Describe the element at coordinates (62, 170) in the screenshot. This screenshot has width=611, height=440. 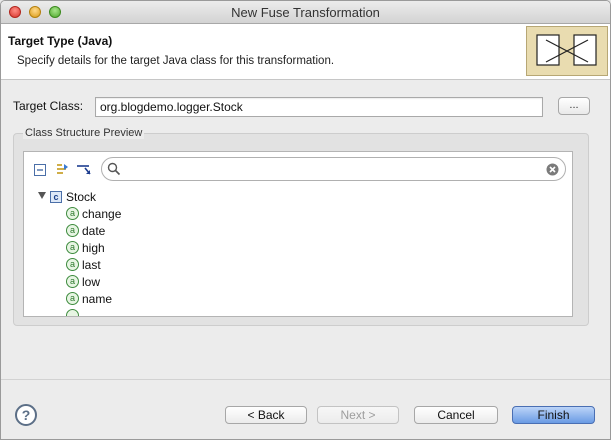
I see `expand-all-icon` at that location.